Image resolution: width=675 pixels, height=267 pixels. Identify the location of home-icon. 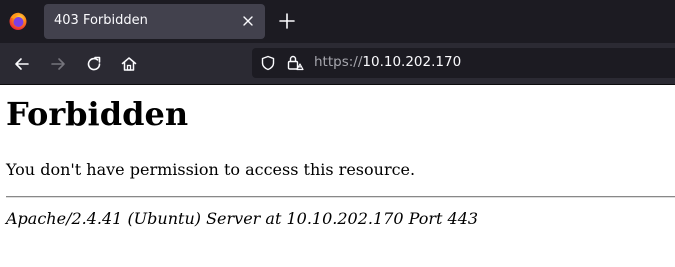
(129, 64).